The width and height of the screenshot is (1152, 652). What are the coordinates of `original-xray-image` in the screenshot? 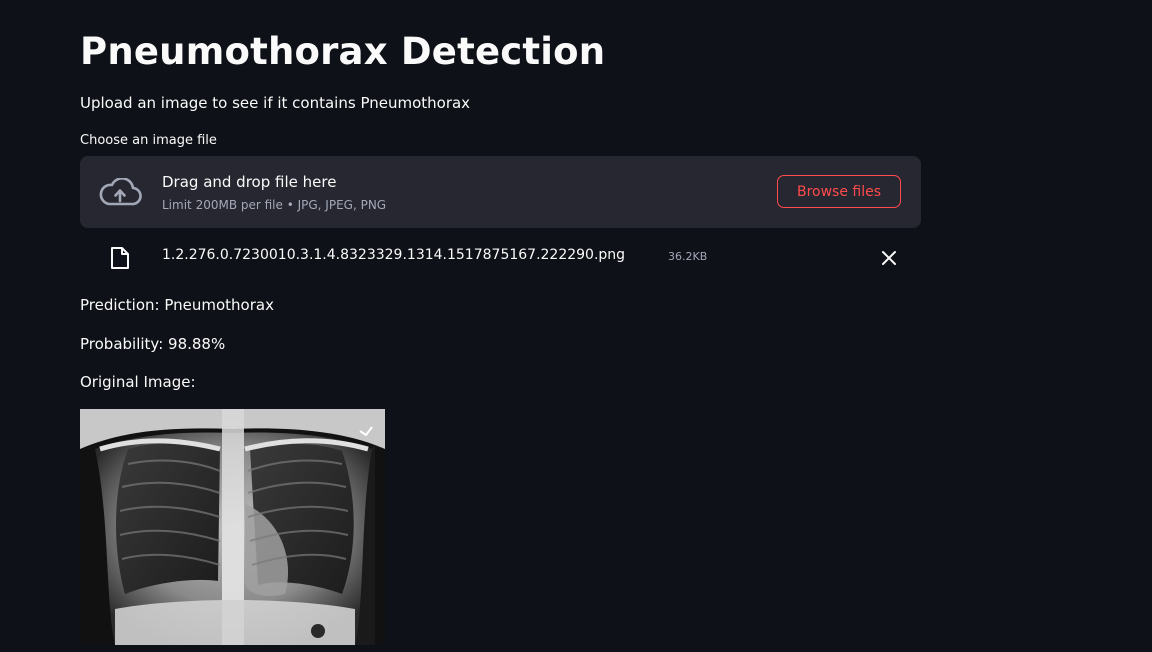 It's located at (232, 527).